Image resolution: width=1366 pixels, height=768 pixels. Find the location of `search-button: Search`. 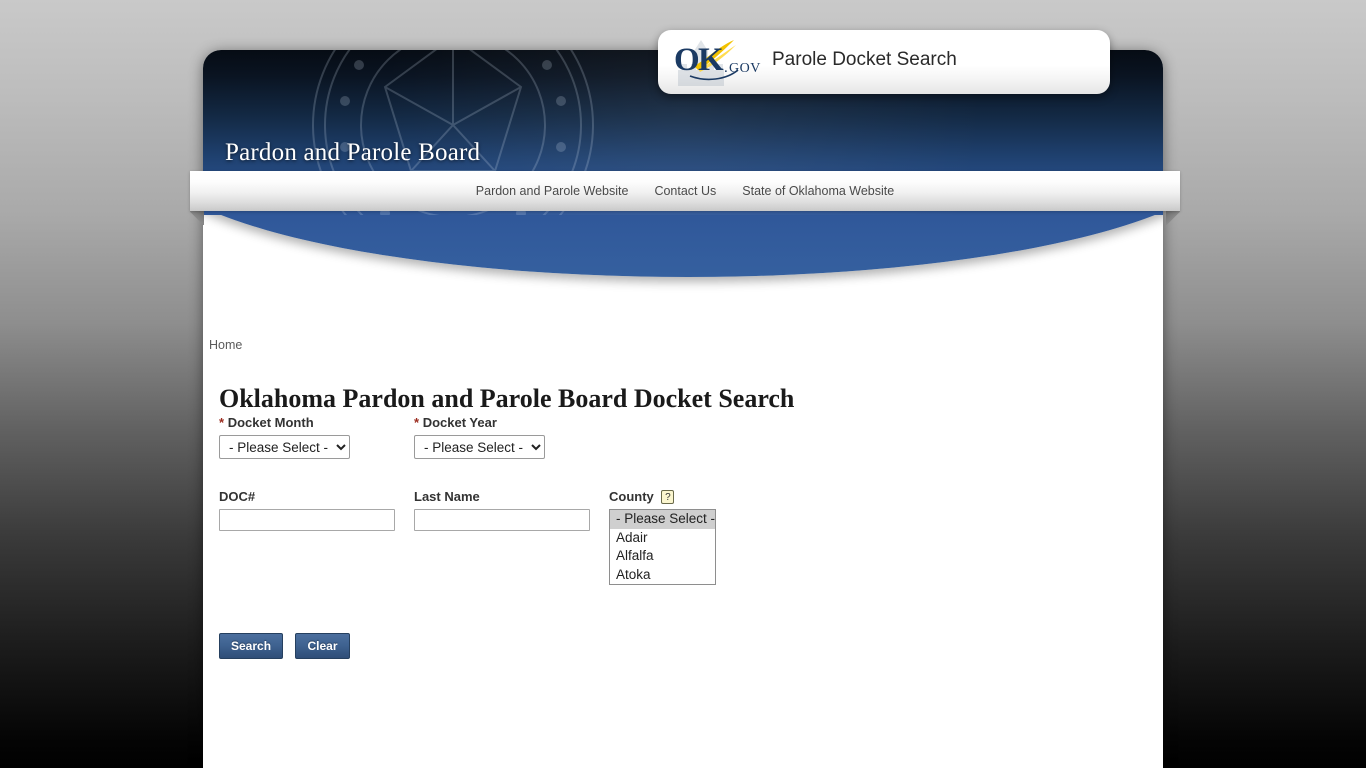

search-button: Search is located at coordinates (251, 646).